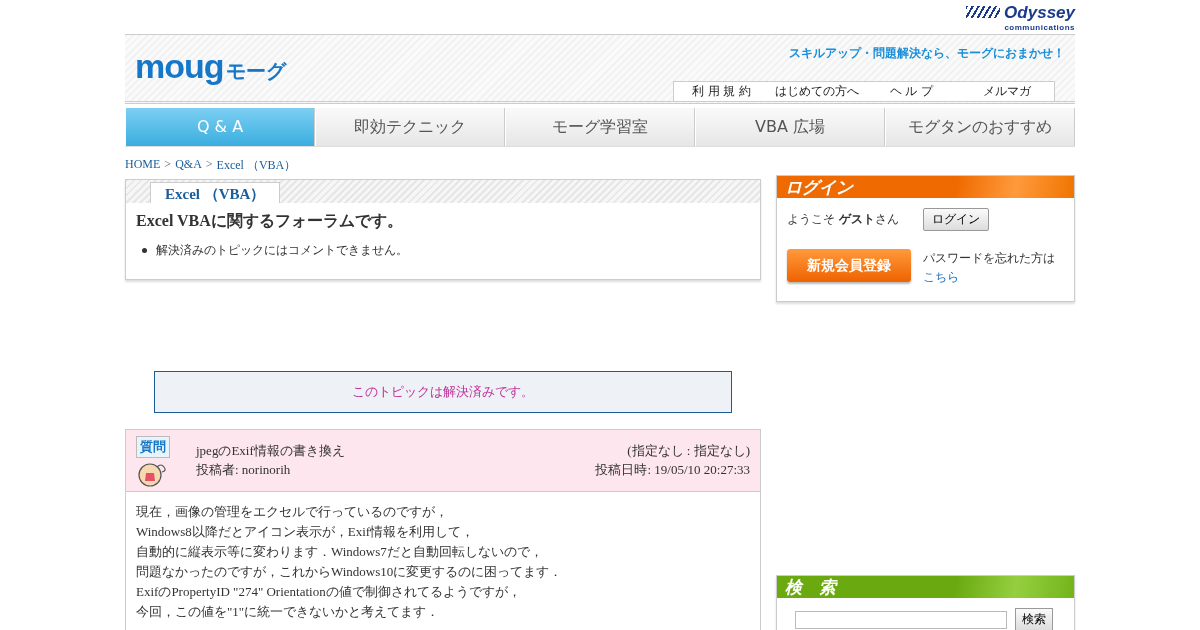  What do you see at coordinates (205, 68) in the screenshot?
I see `site-logo: mougモーグ` at bounding box center [205, 68].